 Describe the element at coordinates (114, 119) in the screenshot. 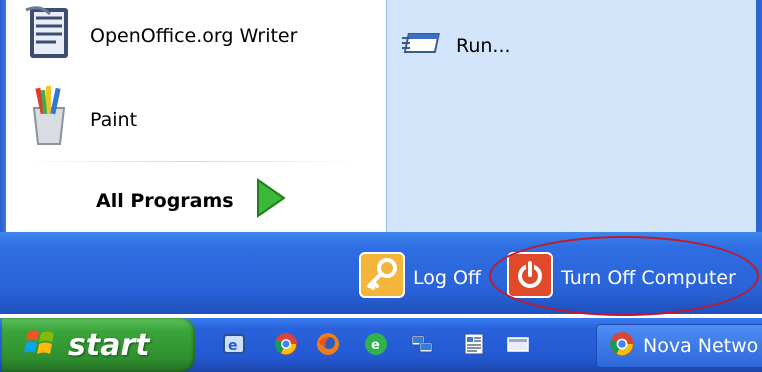

I see `program-label: Paint` at that location.